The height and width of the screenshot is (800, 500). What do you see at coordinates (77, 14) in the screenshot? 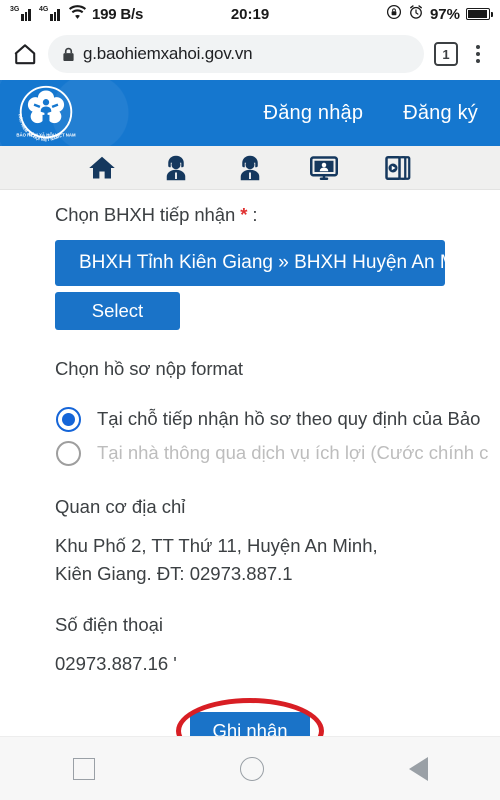
I see `wifi-icon` at bounding box center [77, 14].